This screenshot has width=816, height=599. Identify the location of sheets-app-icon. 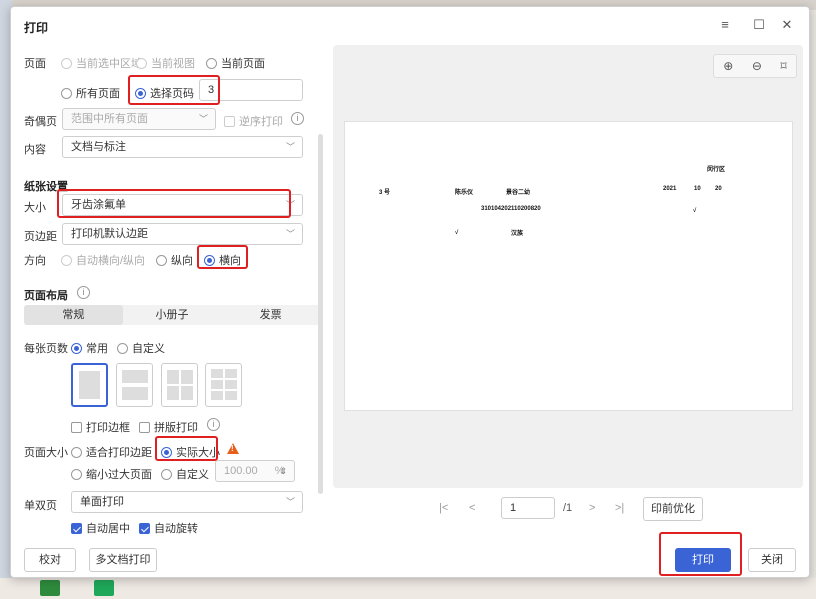
(104, 588).